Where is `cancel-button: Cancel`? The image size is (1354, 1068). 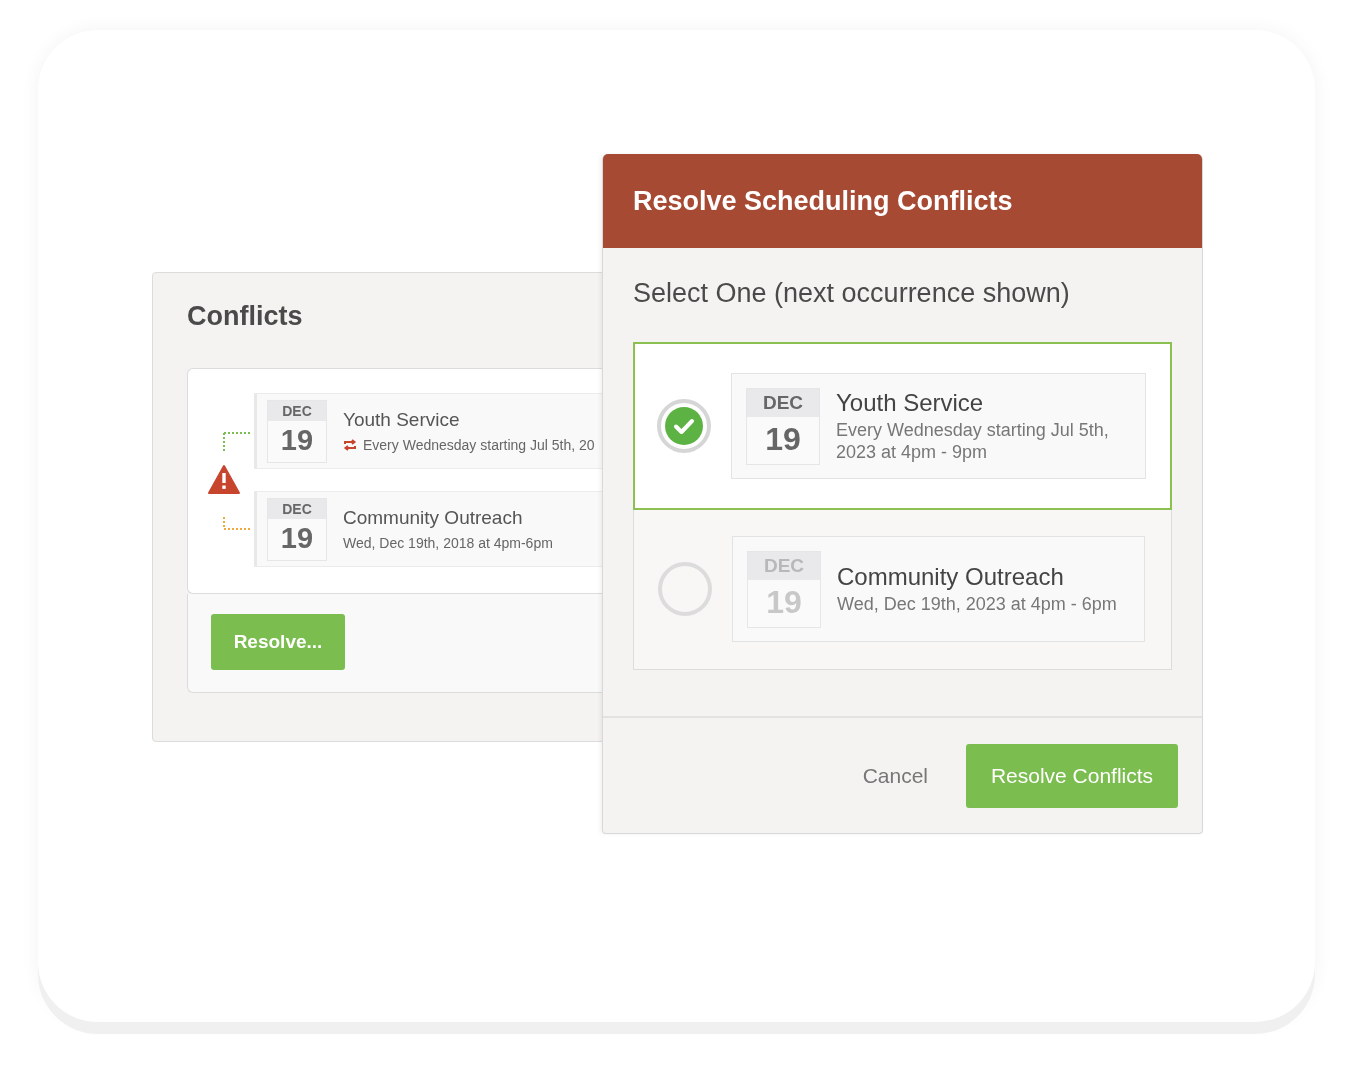
cancel-button: Cancel is located at coordinates (895, 775).